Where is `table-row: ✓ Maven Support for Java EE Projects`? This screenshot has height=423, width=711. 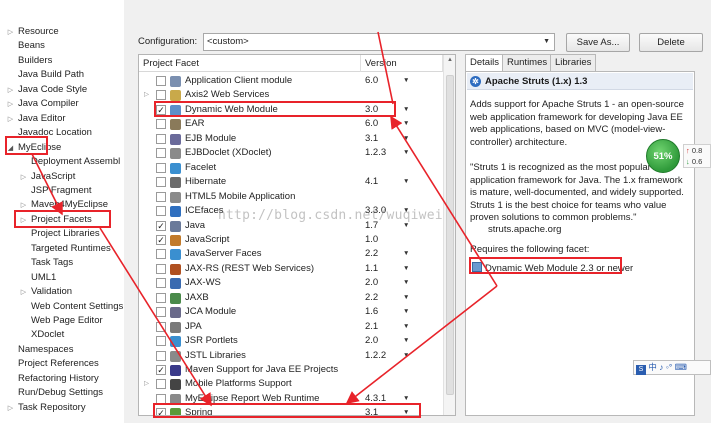 table-row: ✓ Maven Support for Java EE Projects is located at coordinates (291, 370).